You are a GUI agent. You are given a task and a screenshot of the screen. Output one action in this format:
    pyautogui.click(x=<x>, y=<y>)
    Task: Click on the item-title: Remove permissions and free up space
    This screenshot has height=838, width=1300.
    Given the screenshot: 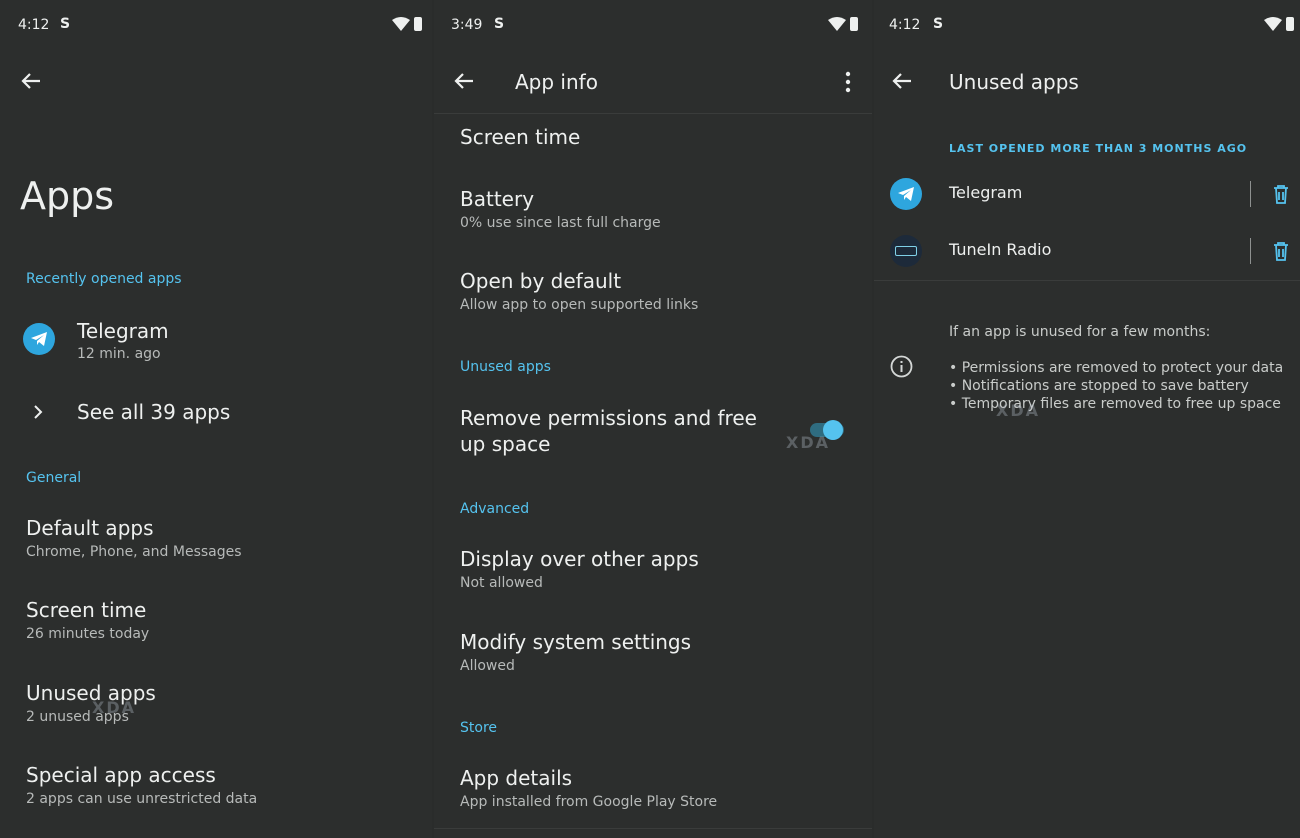 What is the action you would take?
    pyautogui.click(x=608, y=431)
    